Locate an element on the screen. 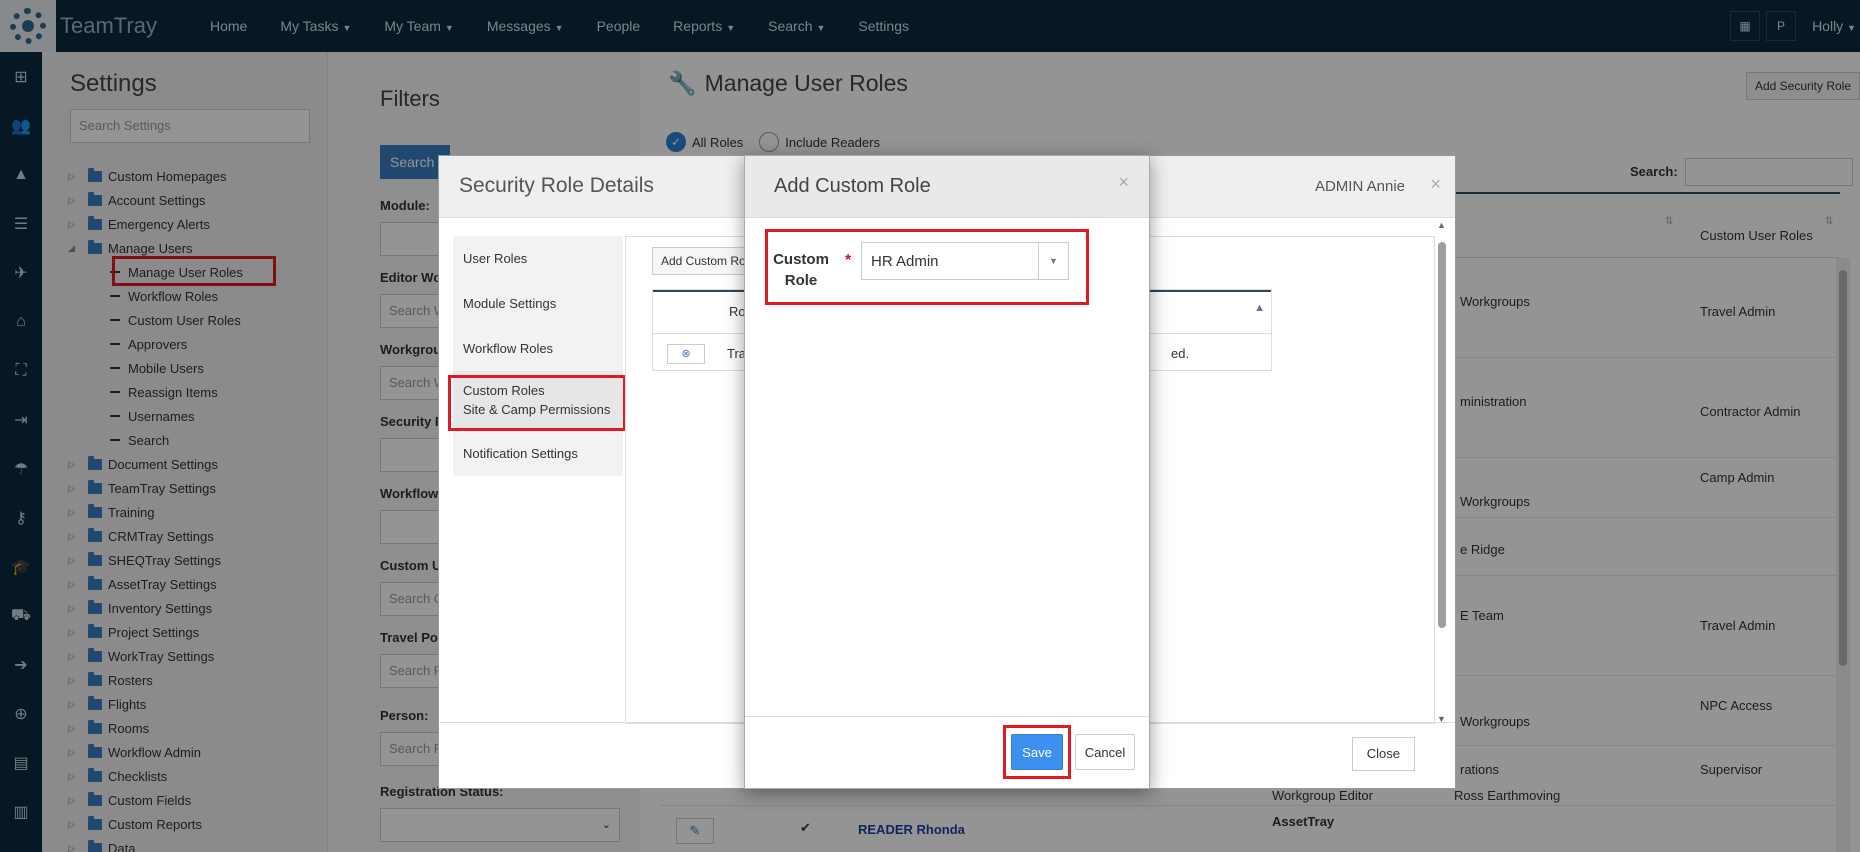  tab-user-roles: User Roles is located at coordinates (538, 258).